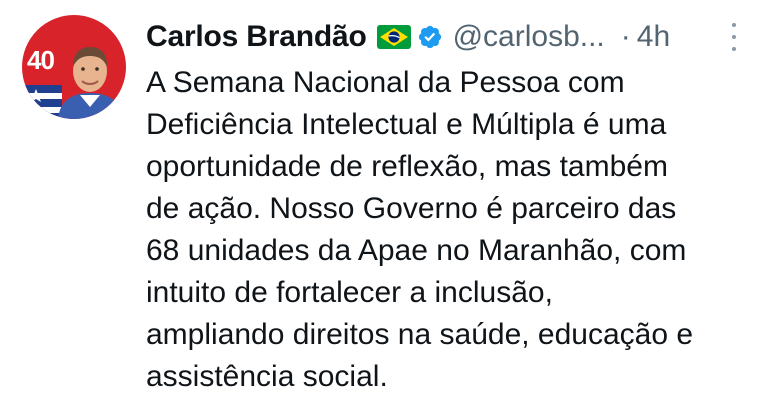 The height and width of the screenshot is (413, 768). What do you see at coordinates (74, 67) in the screenshot?
I see `avatar: 40` at bounding box center [74, 67].